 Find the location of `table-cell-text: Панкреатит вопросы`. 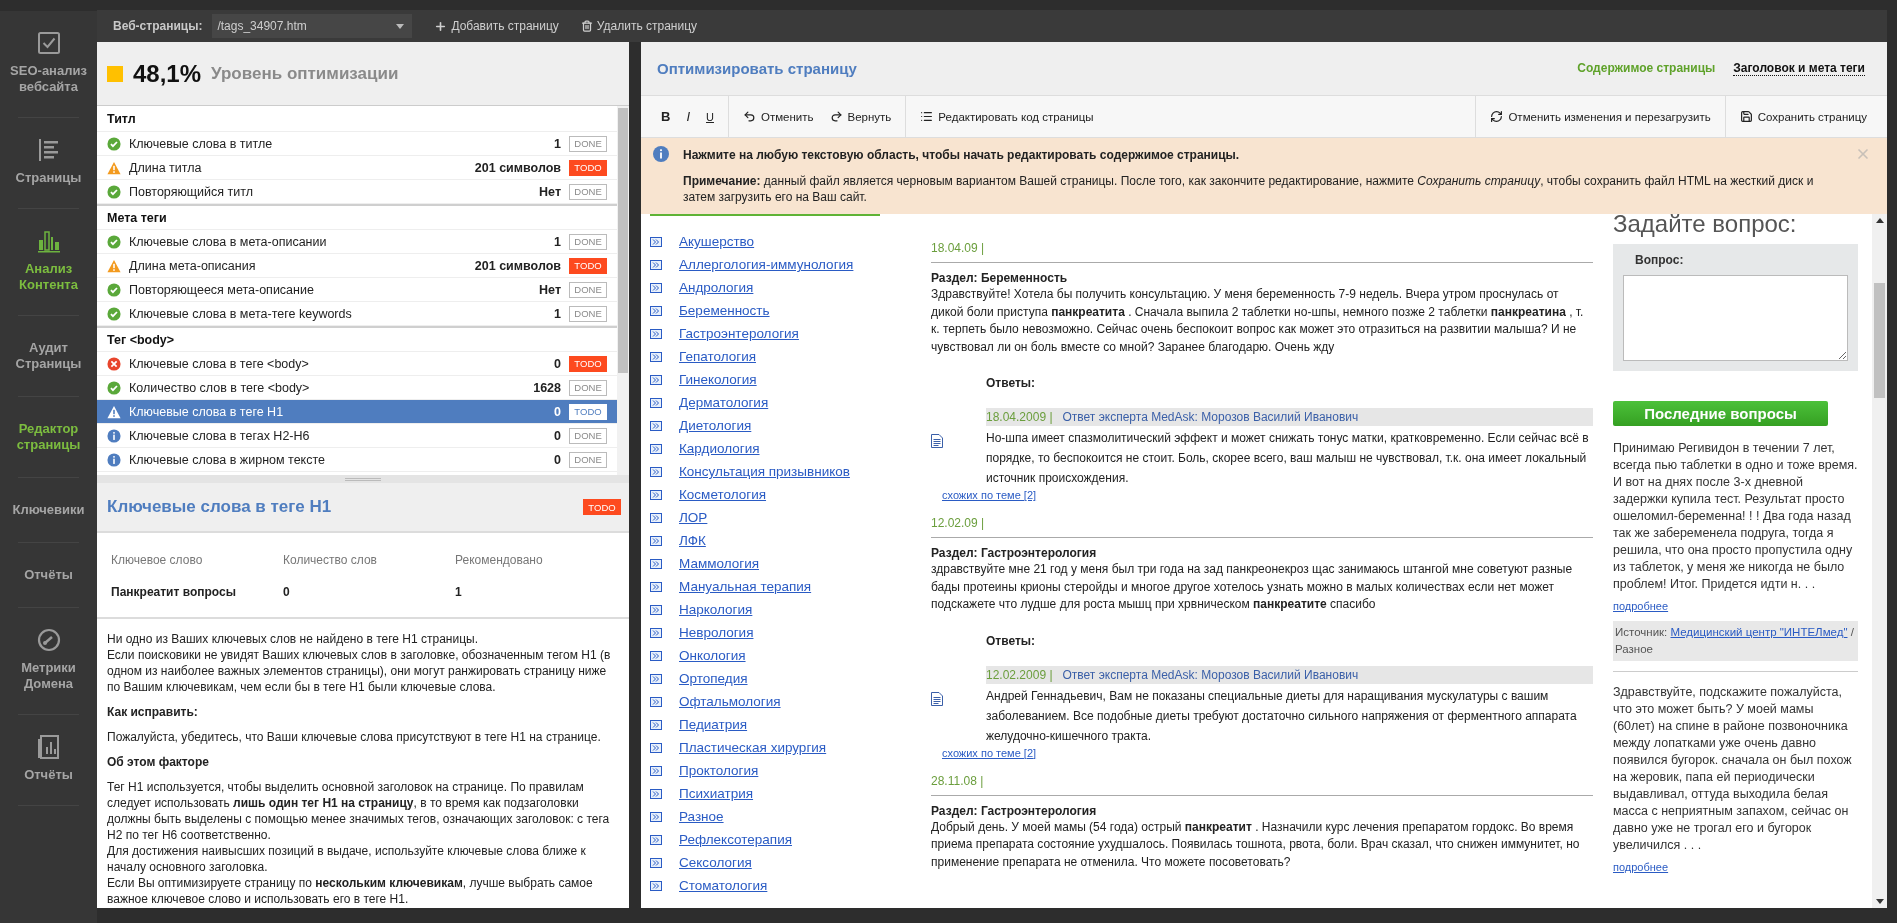

table-cell-text: Панкреатит вопросы is located at coordinates (174, 592).